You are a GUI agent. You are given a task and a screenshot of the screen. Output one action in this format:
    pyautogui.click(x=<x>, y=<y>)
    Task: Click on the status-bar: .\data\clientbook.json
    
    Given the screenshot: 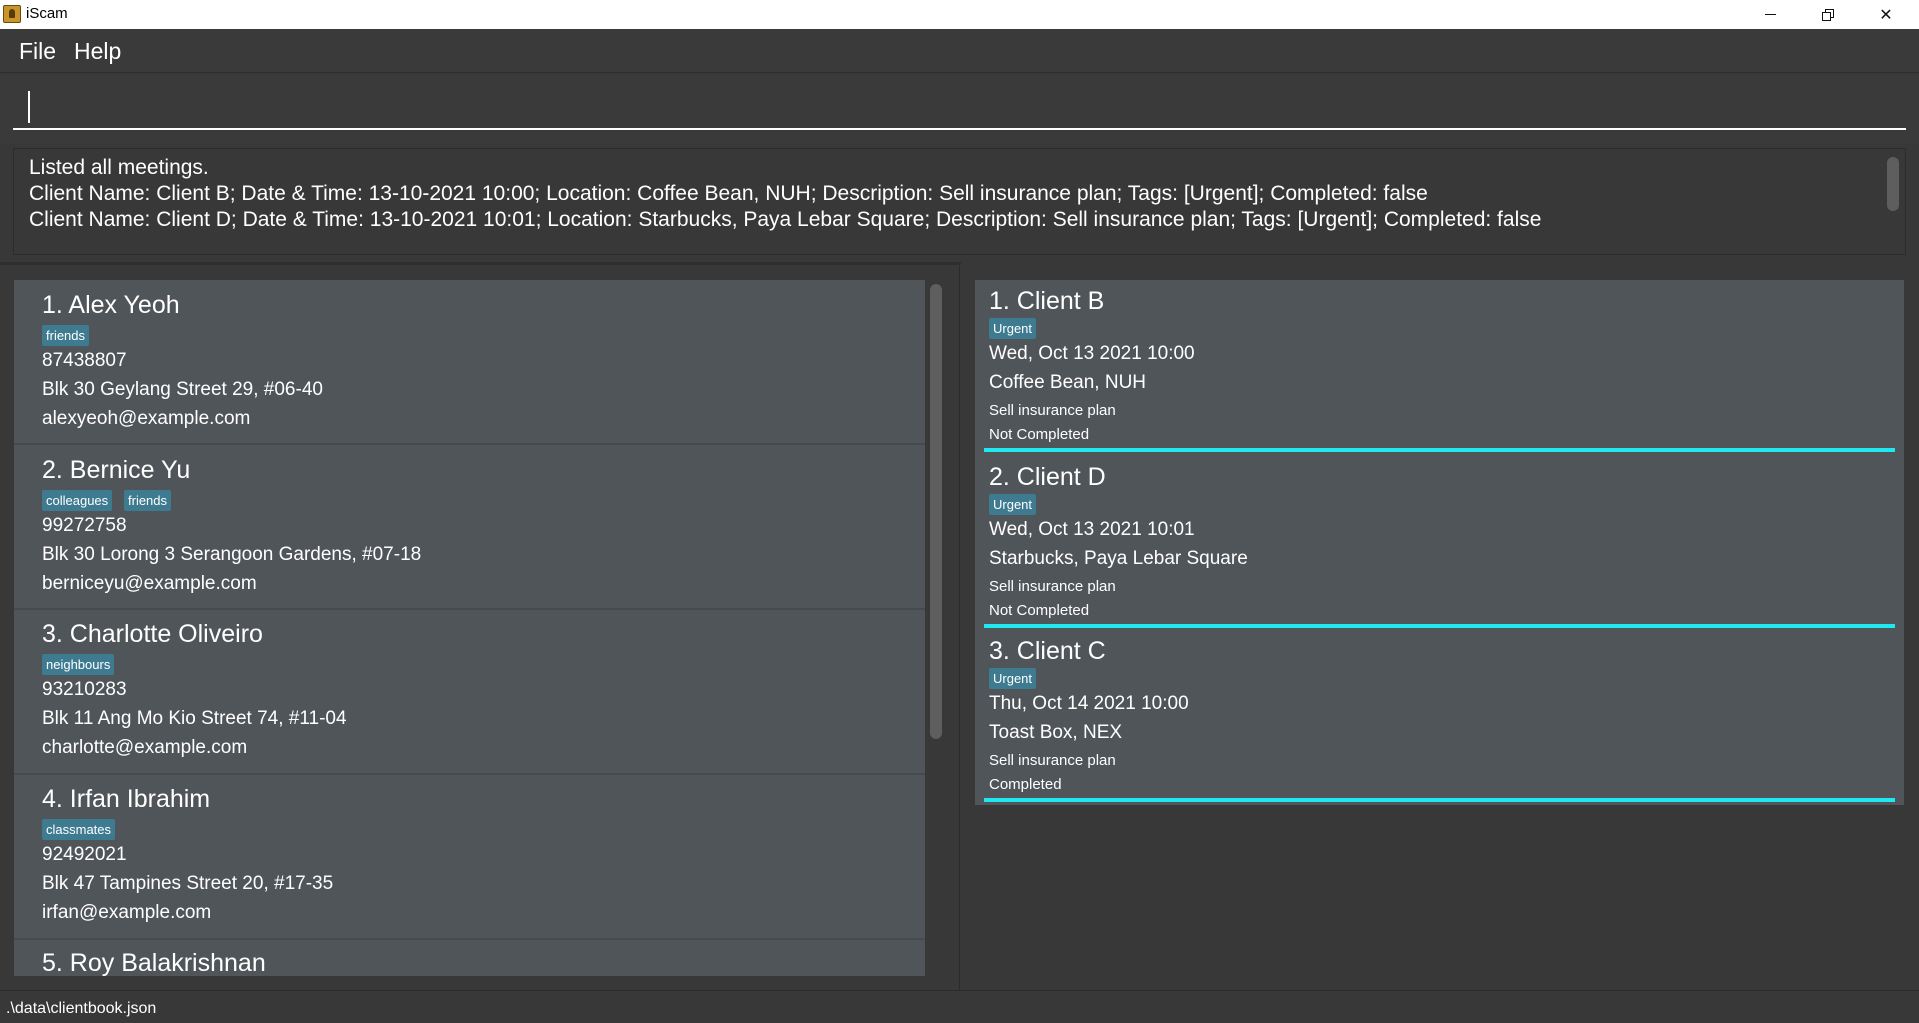 What is the action you would take?
    pyautogui.click(x=959, y=1006)
    